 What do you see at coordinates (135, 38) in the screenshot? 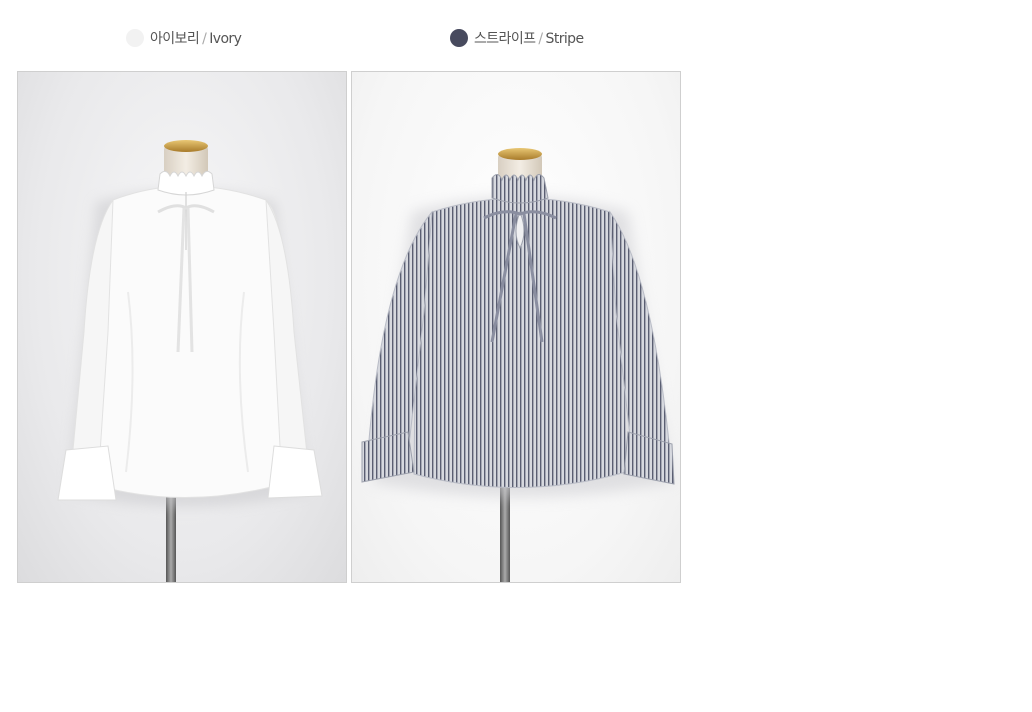
I see `ivory-swatch` at bounding box center [135, 38].